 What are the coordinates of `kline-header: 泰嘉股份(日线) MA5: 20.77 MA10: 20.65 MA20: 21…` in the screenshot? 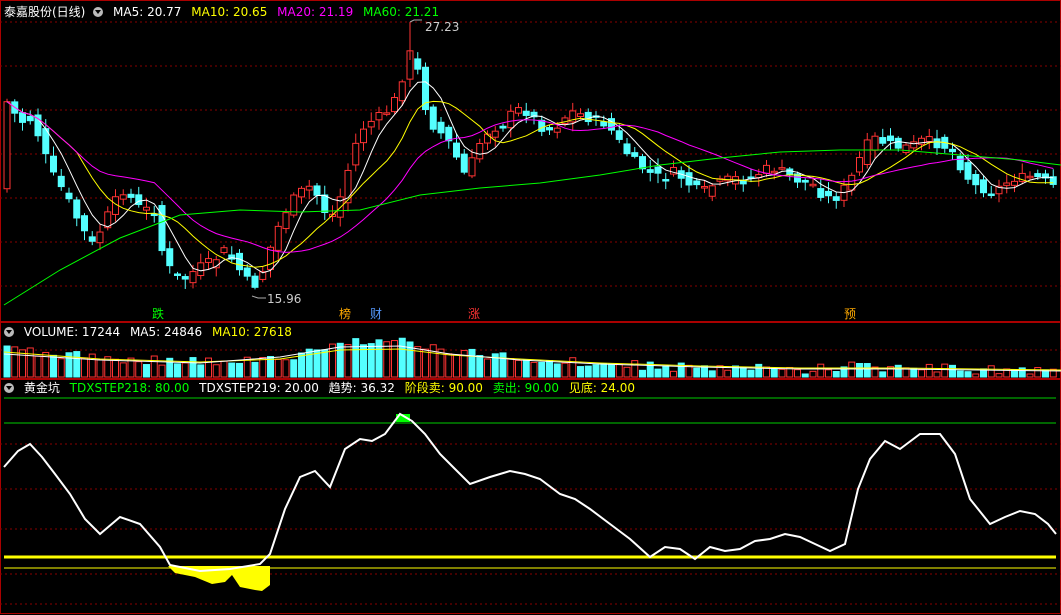 It's located at (222, 12).